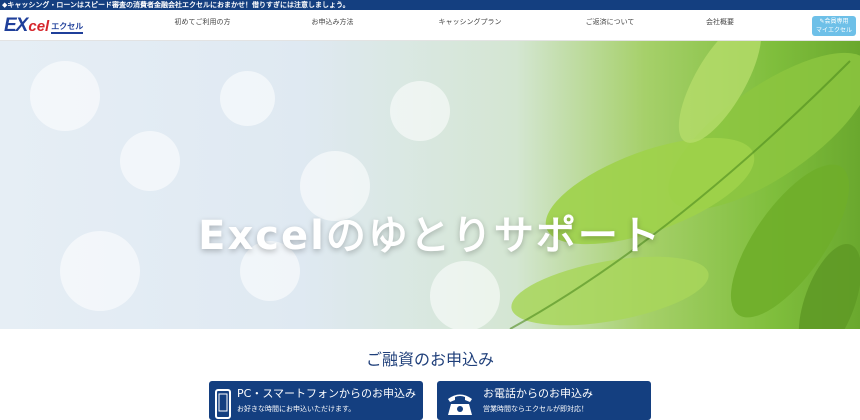 This screenshot has width=860, height=420. I want to click on phone-application-card: お電話からのお申込み 営業時間ならエクセルが即対応！, so click(544, 400).